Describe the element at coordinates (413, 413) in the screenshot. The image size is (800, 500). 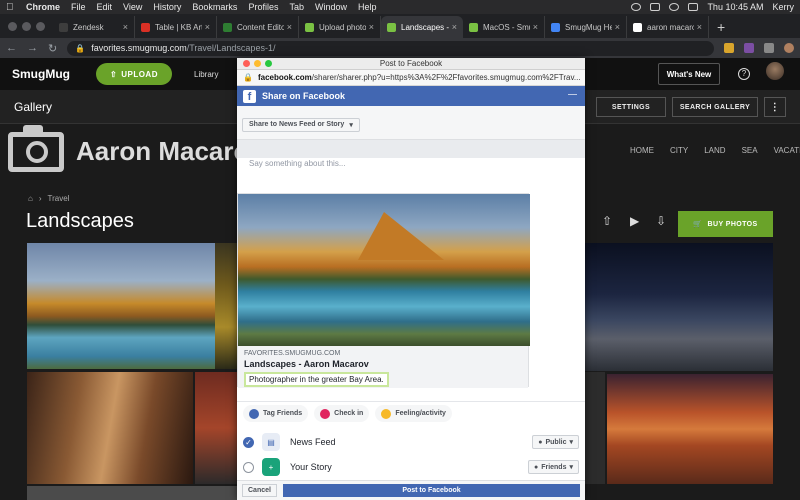
I see `feeling-activity-button: Feeling/activity` at that location.